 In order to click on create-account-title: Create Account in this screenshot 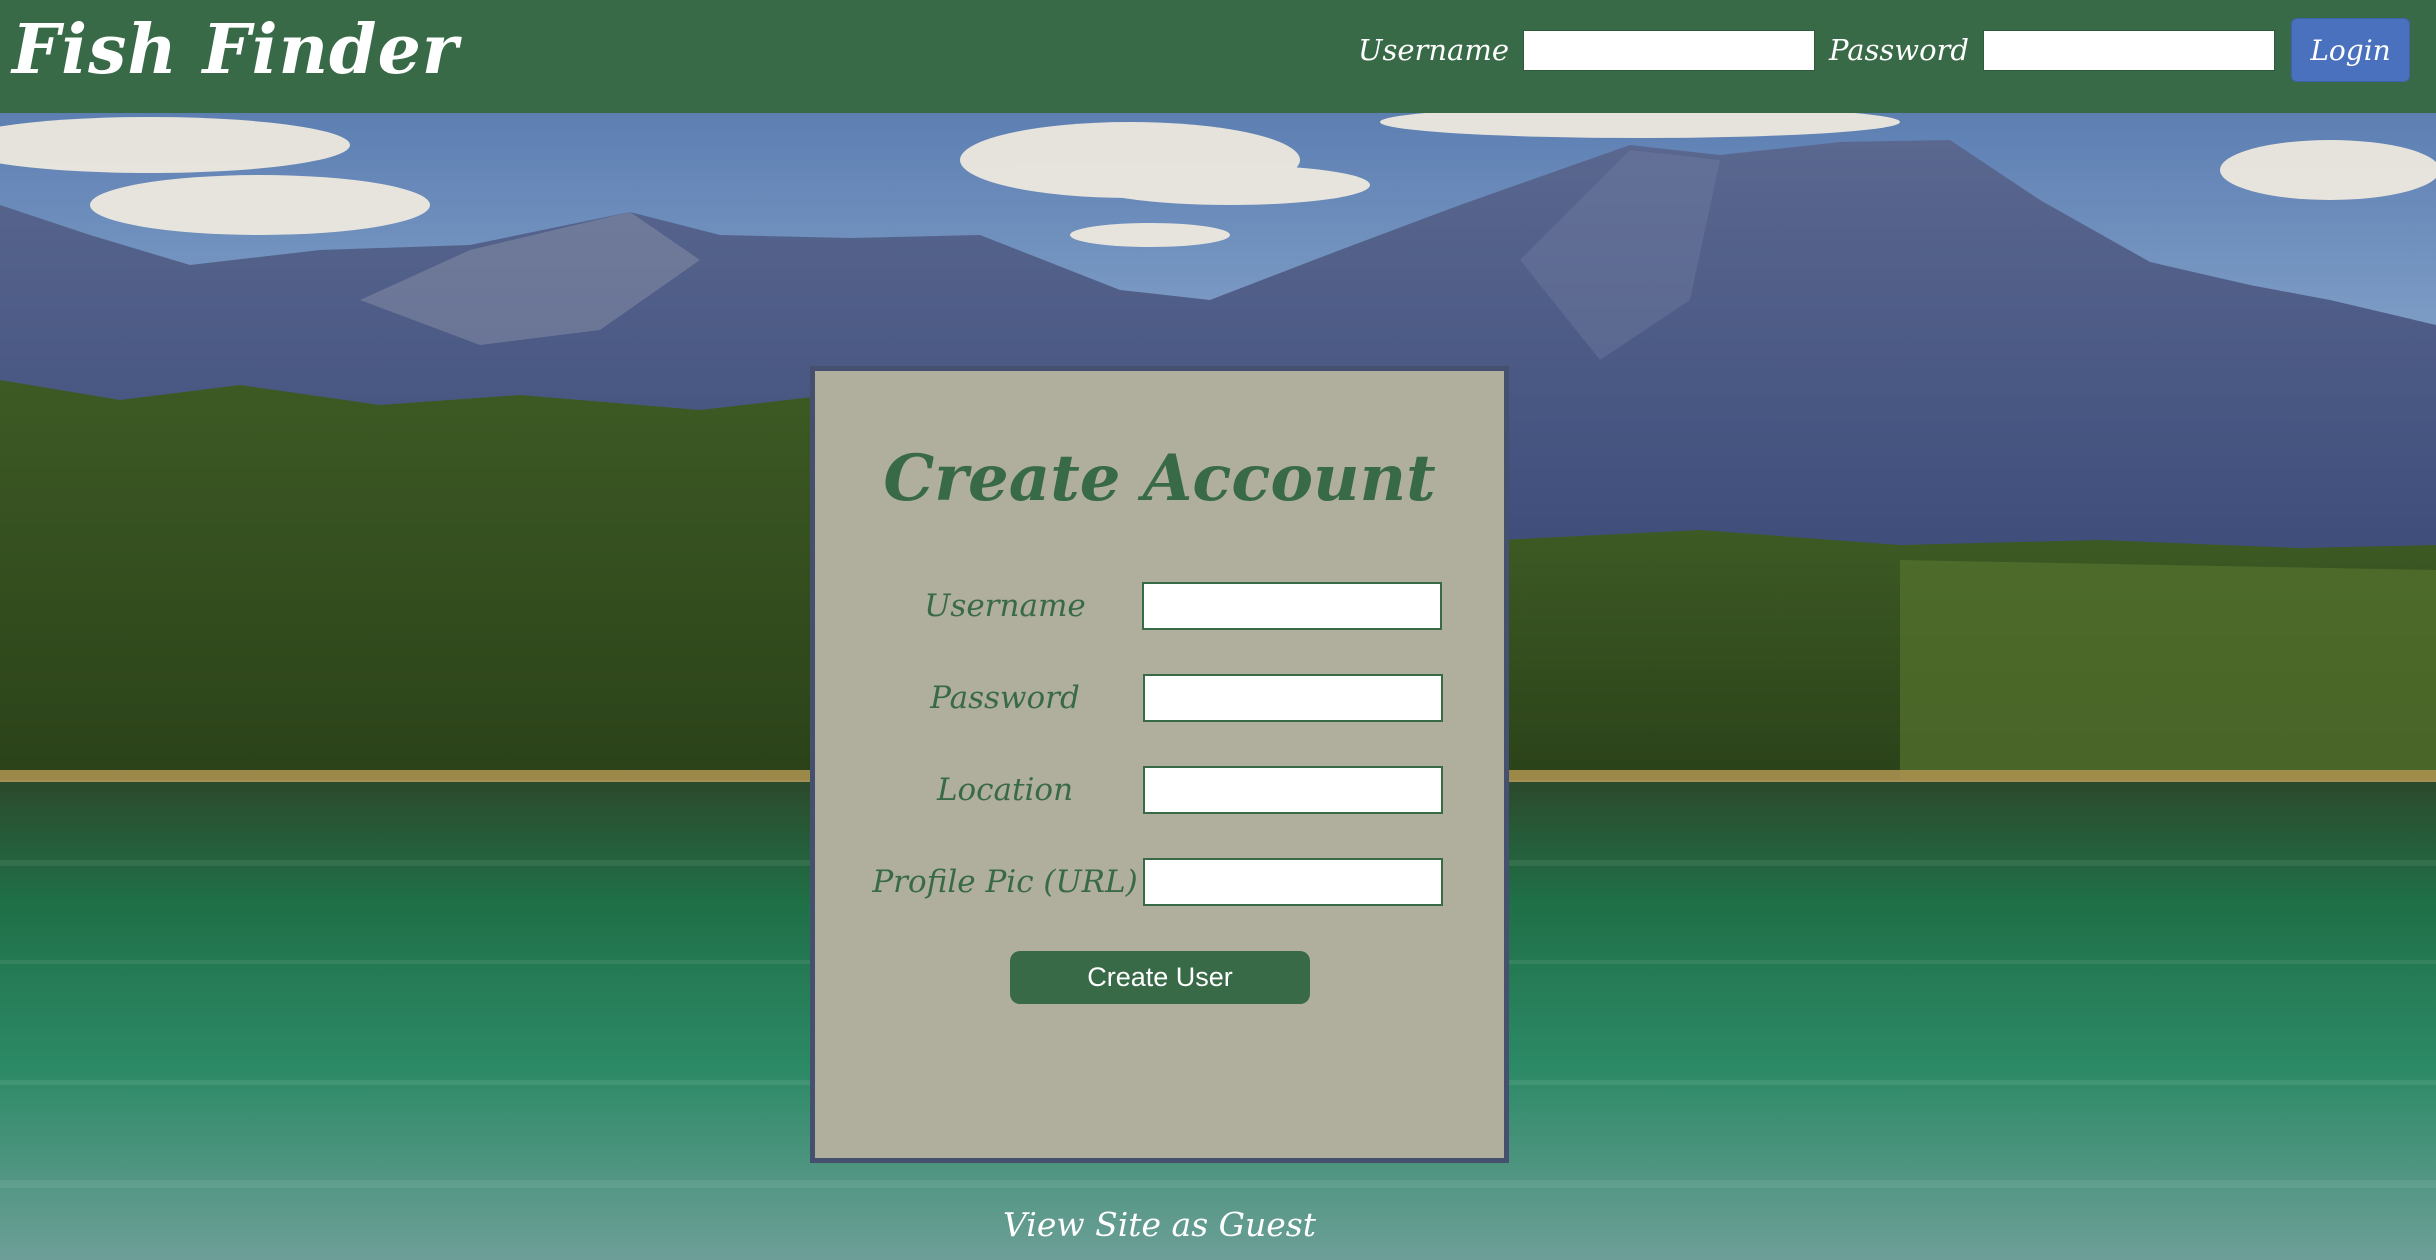, I will do `click(1159, 478)`.